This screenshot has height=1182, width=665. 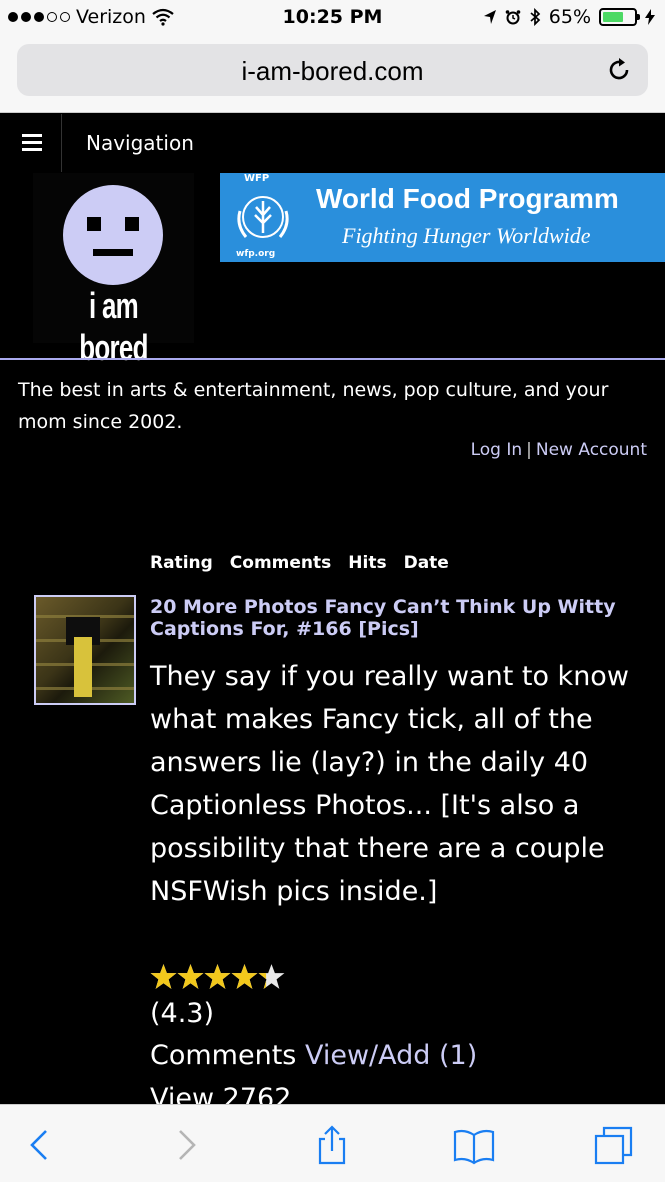 I want to click on share-icon, so click(x=332, y=1145).